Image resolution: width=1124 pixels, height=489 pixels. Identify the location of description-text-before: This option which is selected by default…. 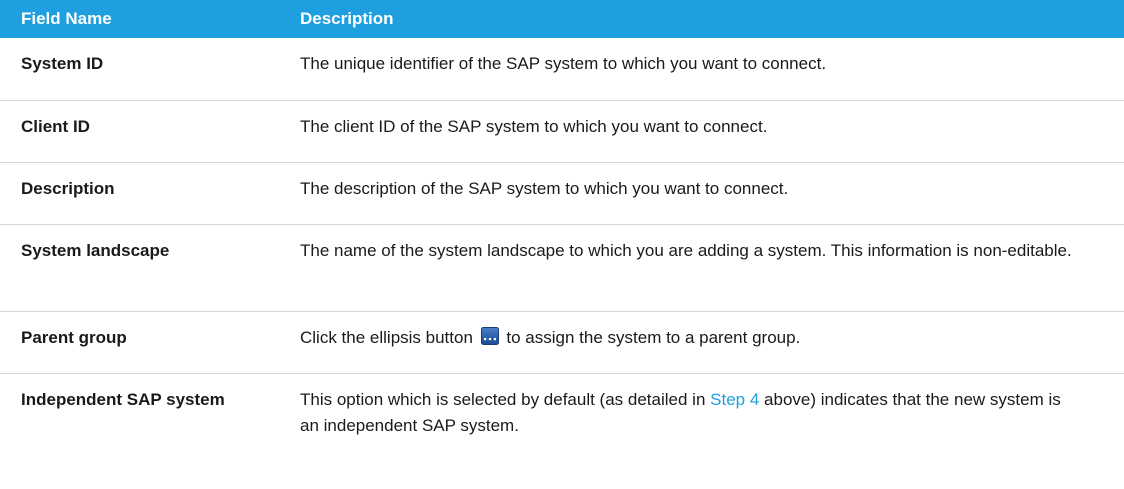
(503, 399).